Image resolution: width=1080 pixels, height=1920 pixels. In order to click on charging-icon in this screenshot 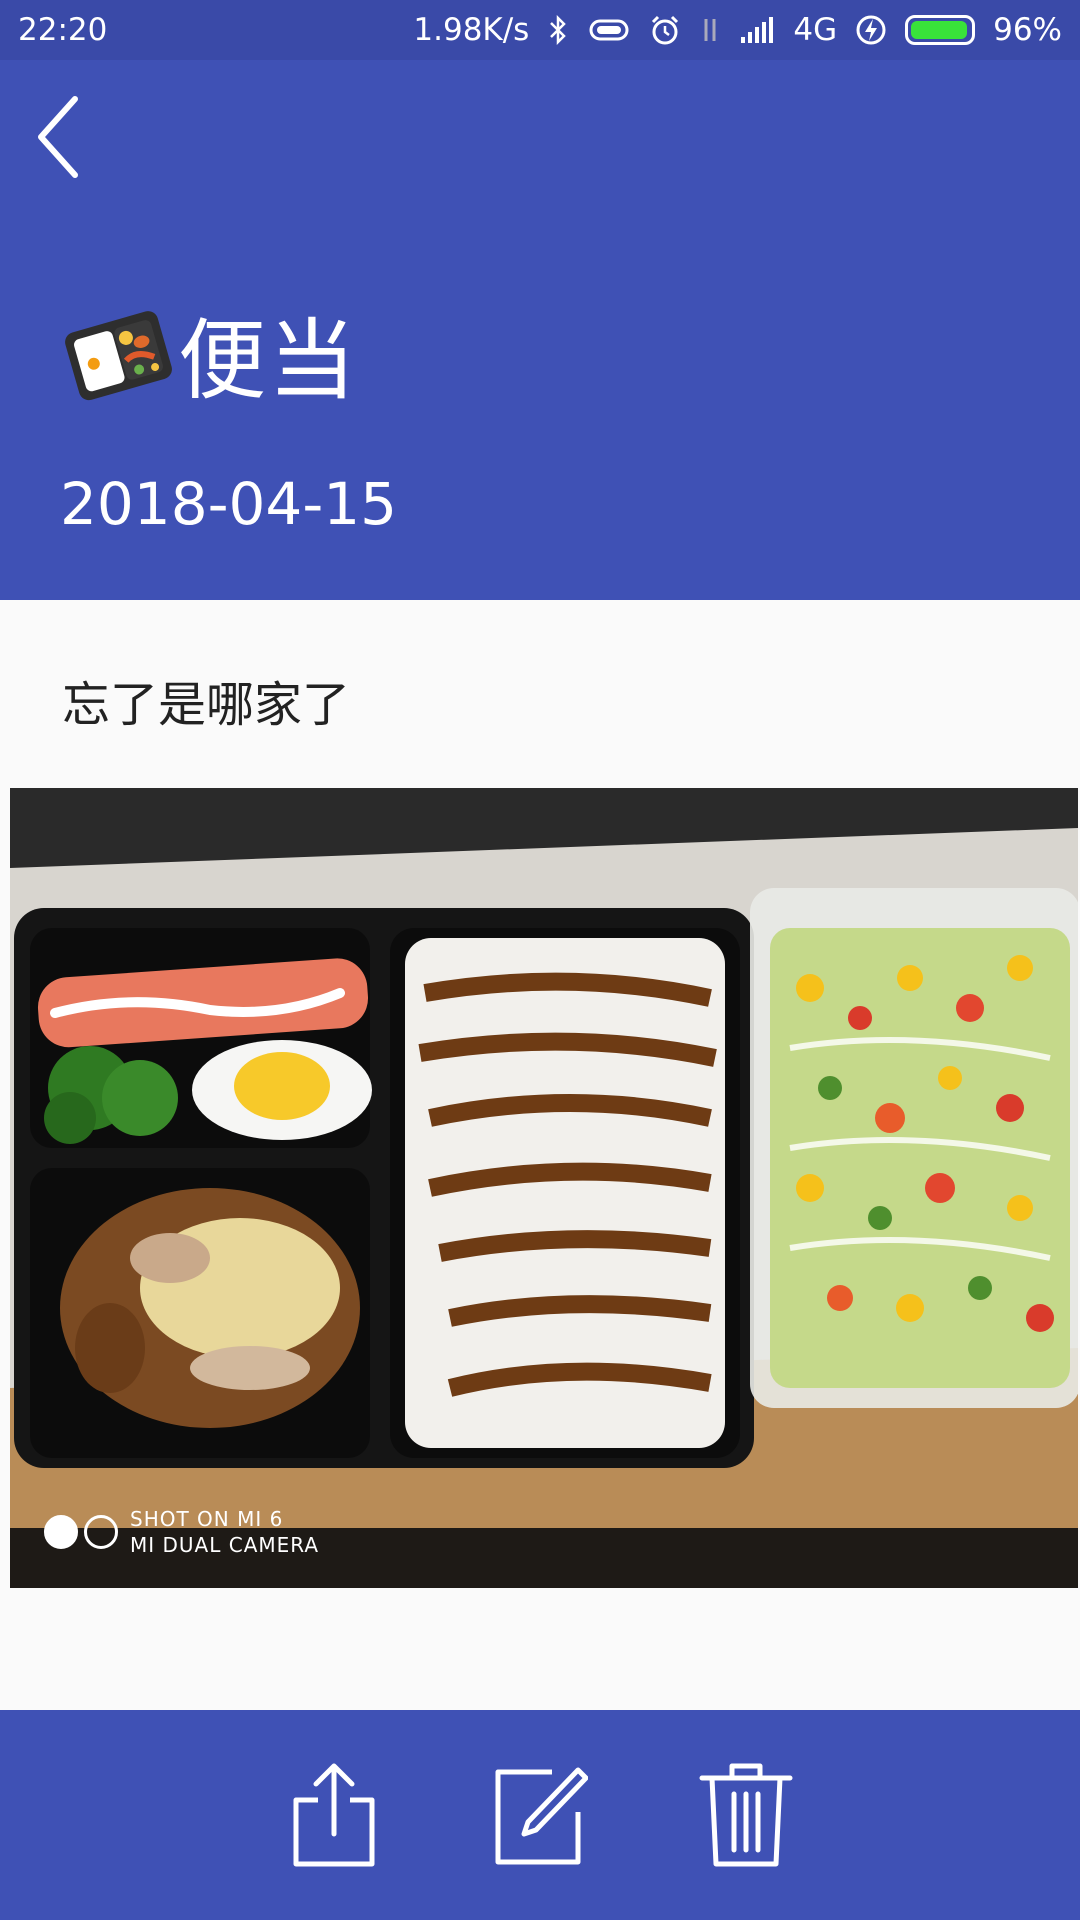, I will do `click(871, 30)`.